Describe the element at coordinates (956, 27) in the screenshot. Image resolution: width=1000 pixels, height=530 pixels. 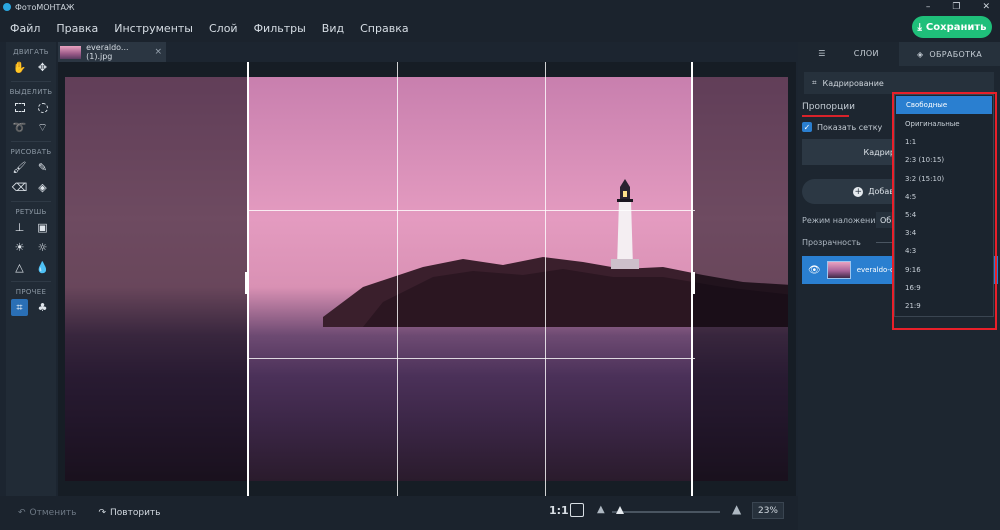
I see `save-label: Сохранить` at that location.